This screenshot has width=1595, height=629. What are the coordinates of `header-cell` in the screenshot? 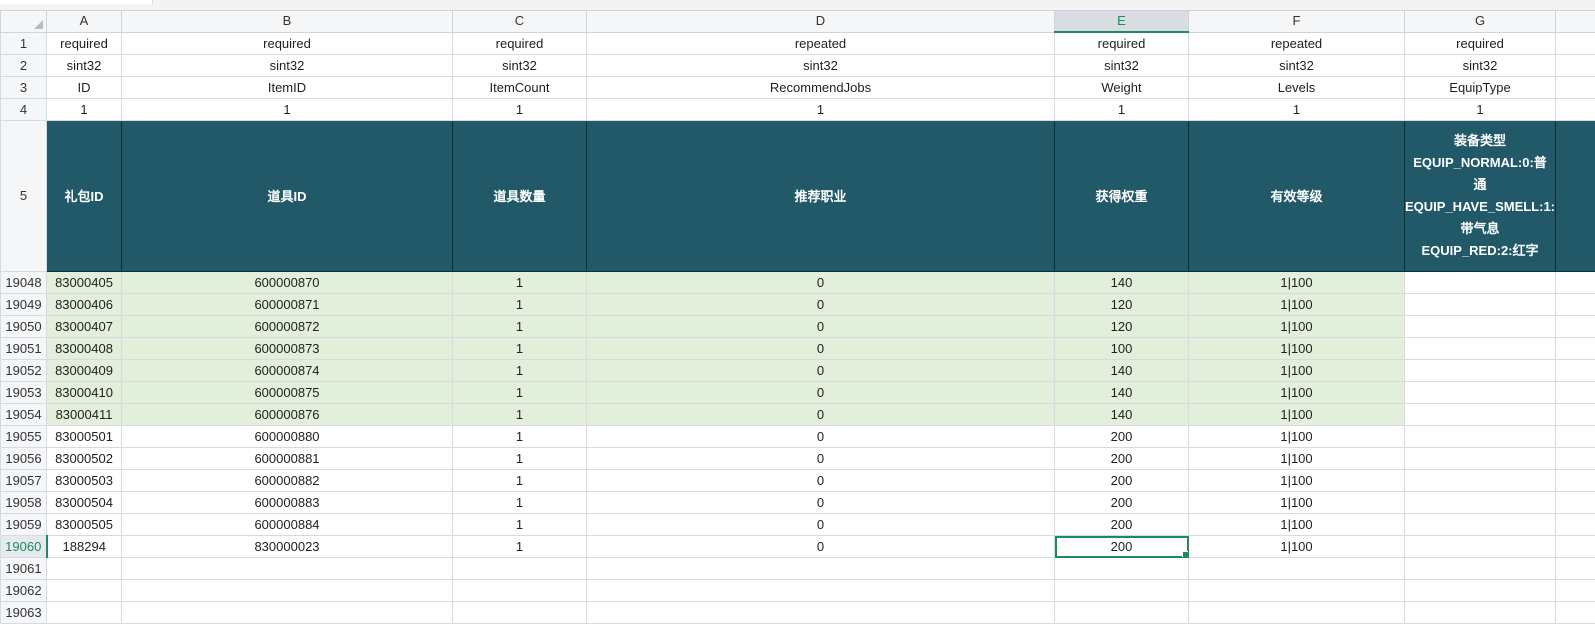 It's located at (1575, 196).